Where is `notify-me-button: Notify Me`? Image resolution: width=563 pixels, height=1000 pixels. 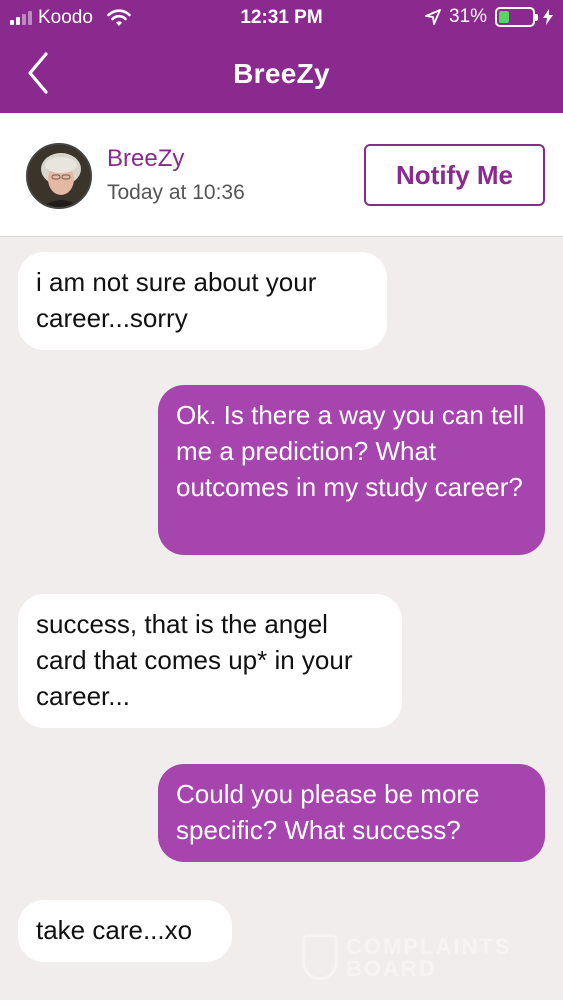 notify-me-button: Notify Me is located at coordinates (454, 175).